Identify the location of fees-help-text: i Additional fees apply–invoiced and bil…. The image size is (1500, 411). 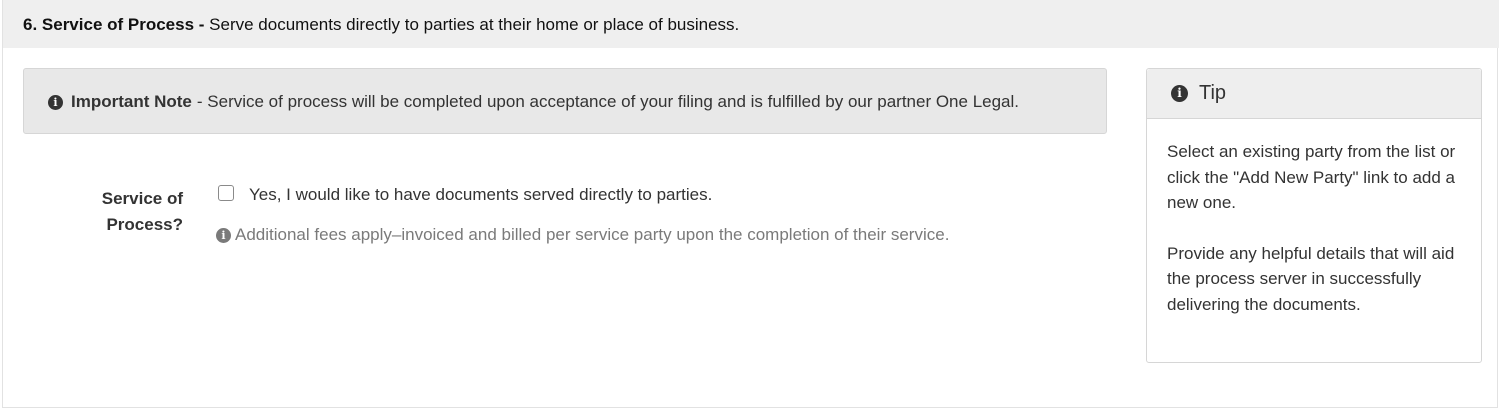
(582, 235).